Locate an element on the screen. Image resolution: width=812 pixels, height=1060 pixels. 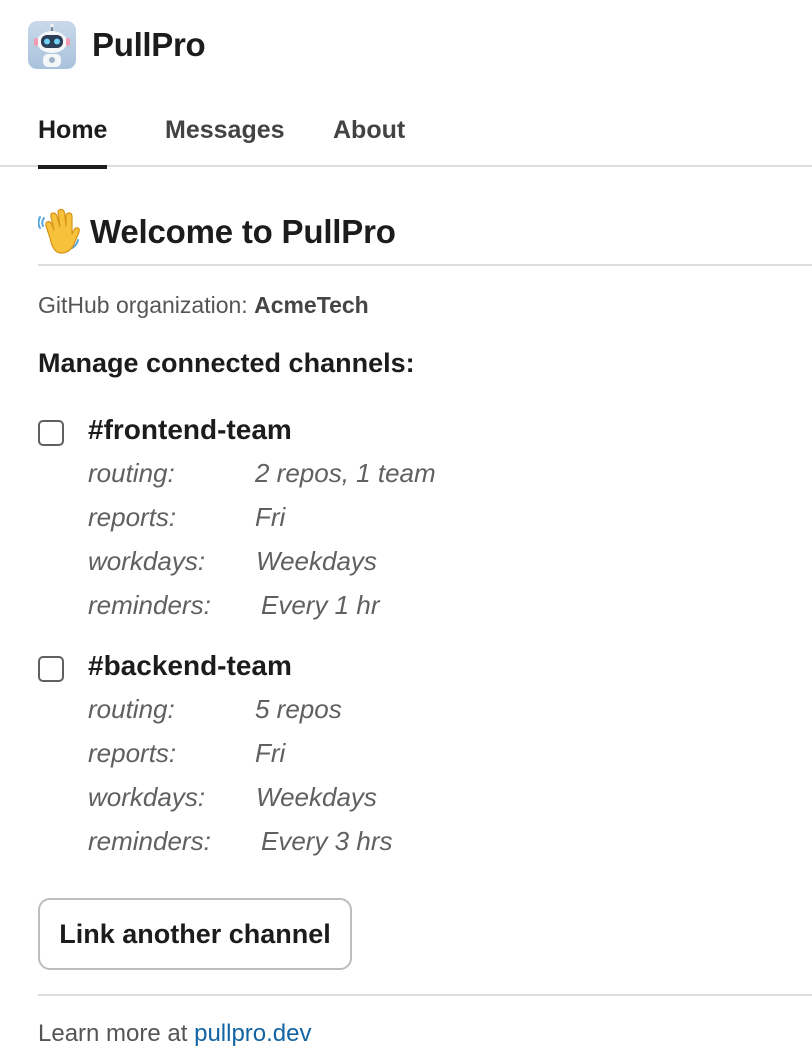
channel-name: #frontend-team is located at coordinates (190, 429).